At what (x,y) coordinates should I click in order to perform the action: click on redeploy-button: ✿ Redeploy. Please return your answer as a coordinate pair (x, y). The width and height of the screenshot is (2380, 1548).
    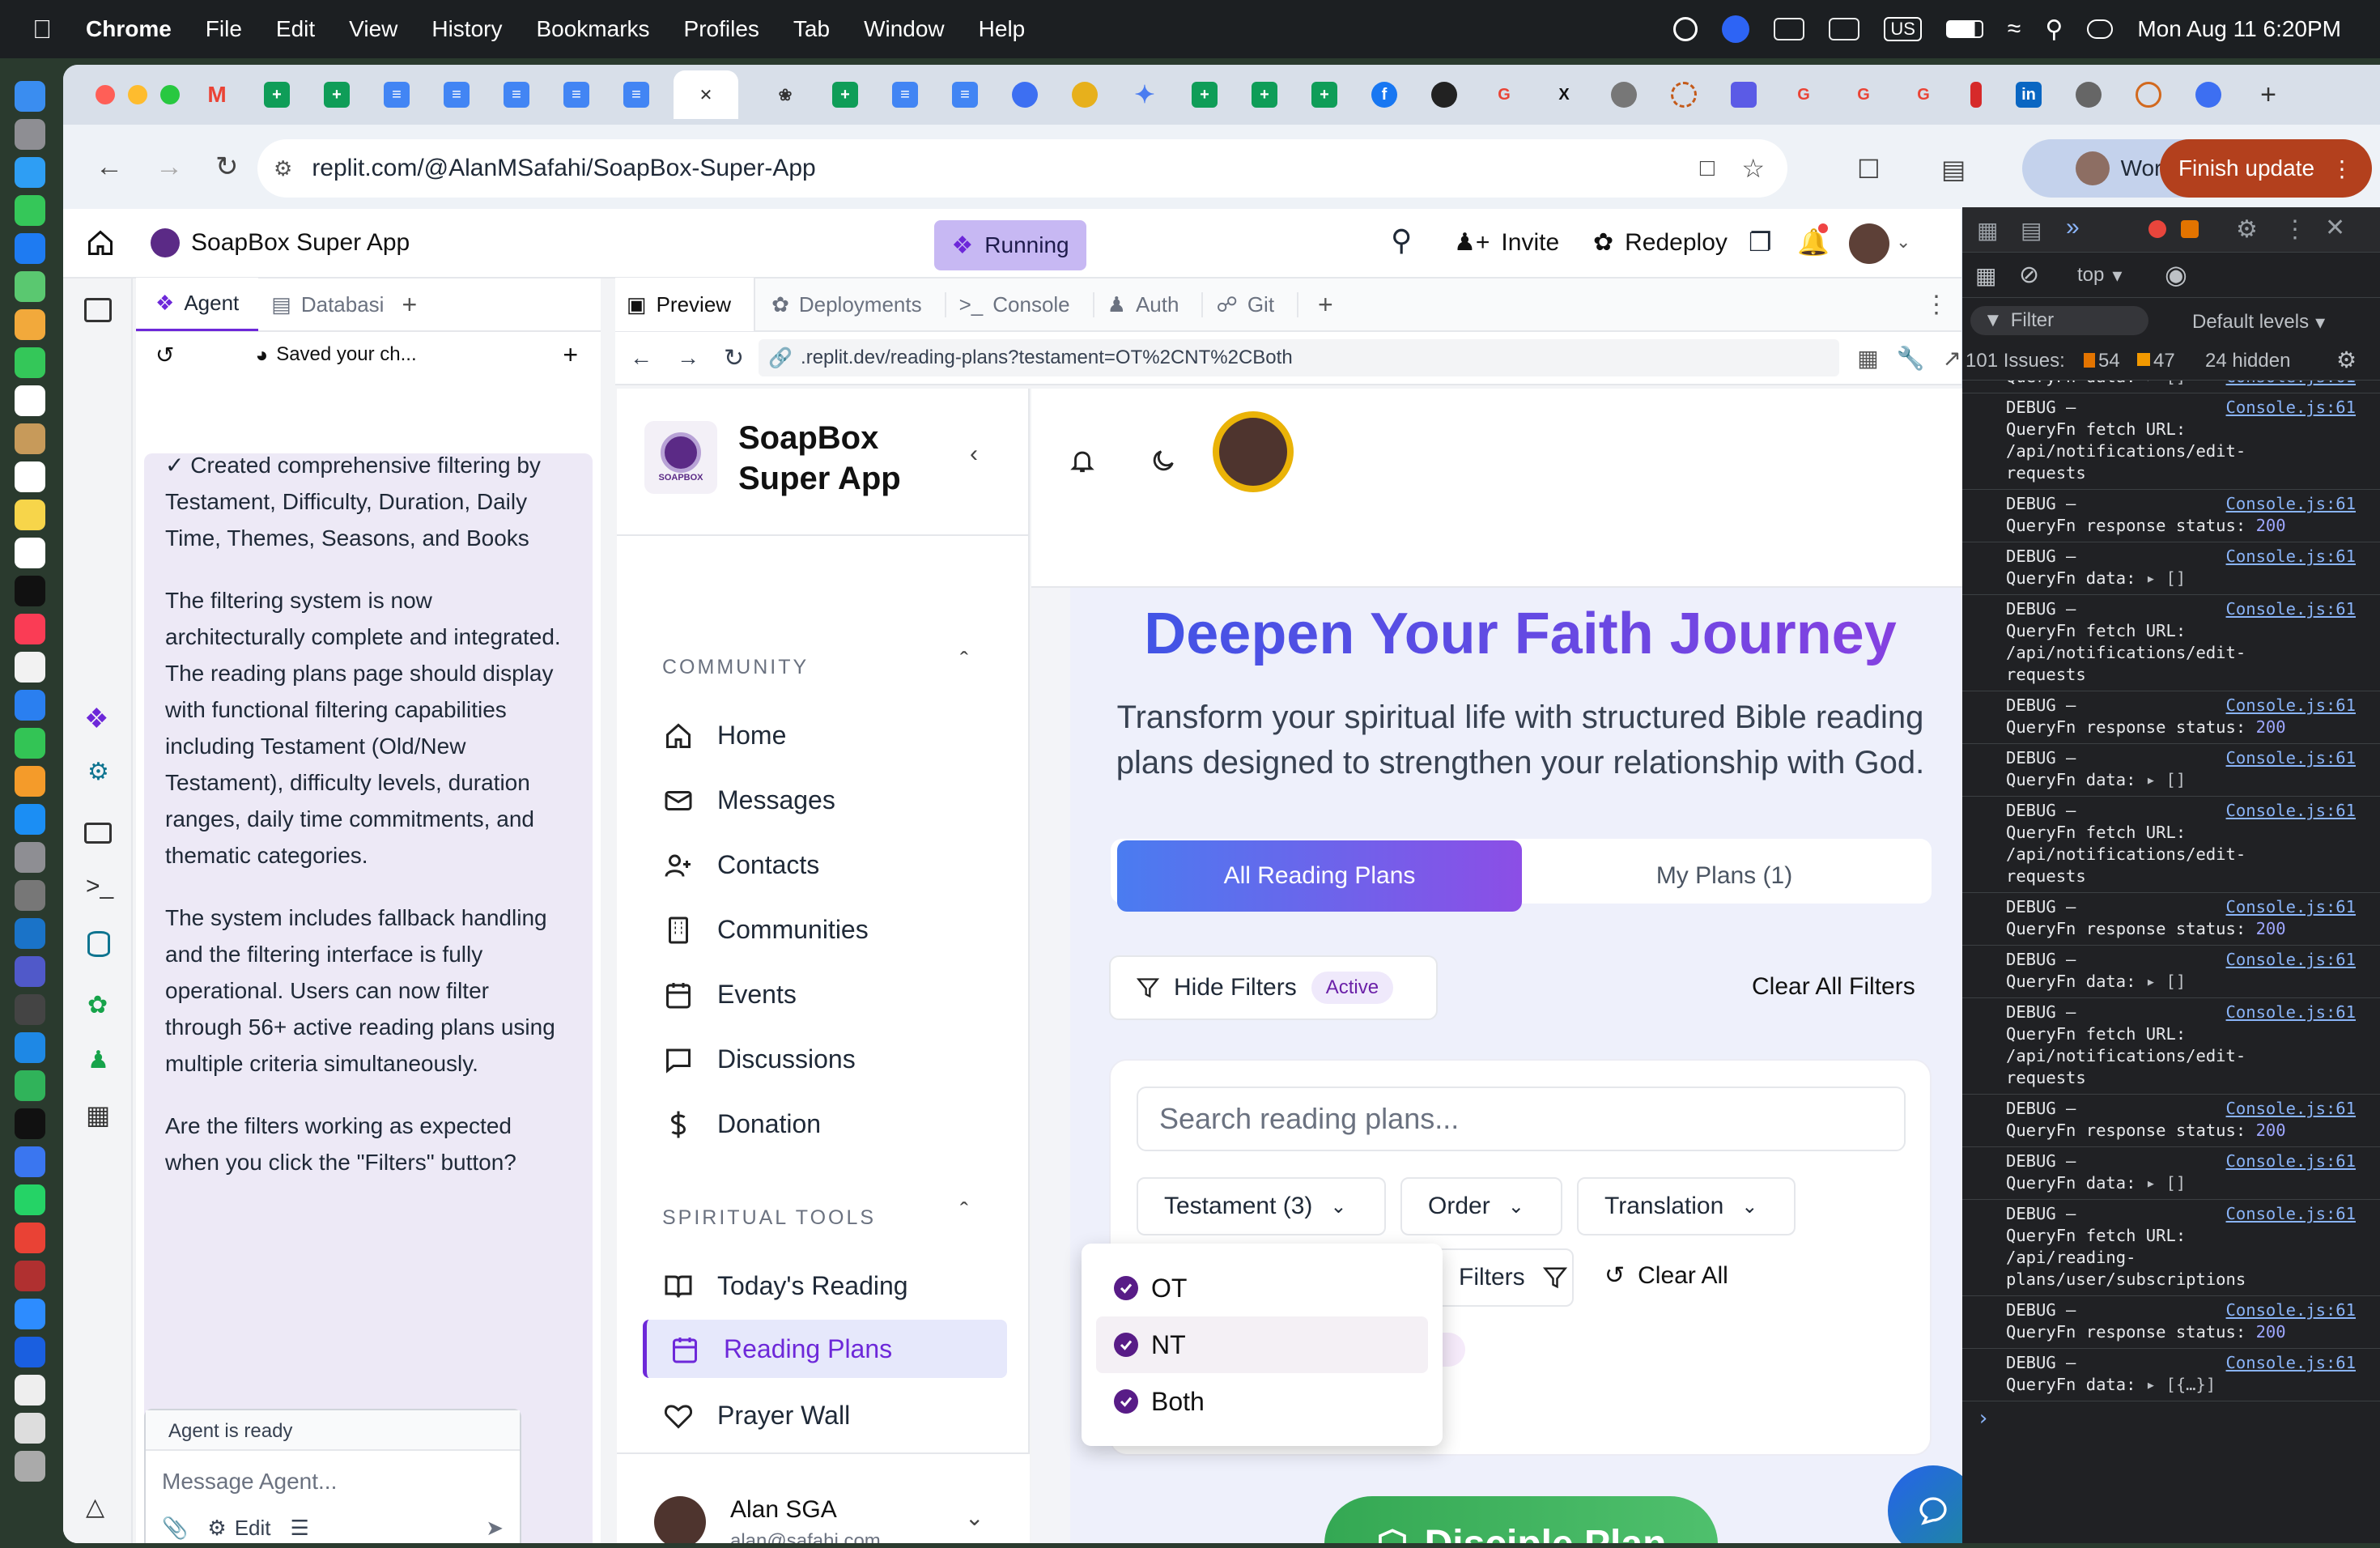
    Looking at the image, I should click on (1661, 242).